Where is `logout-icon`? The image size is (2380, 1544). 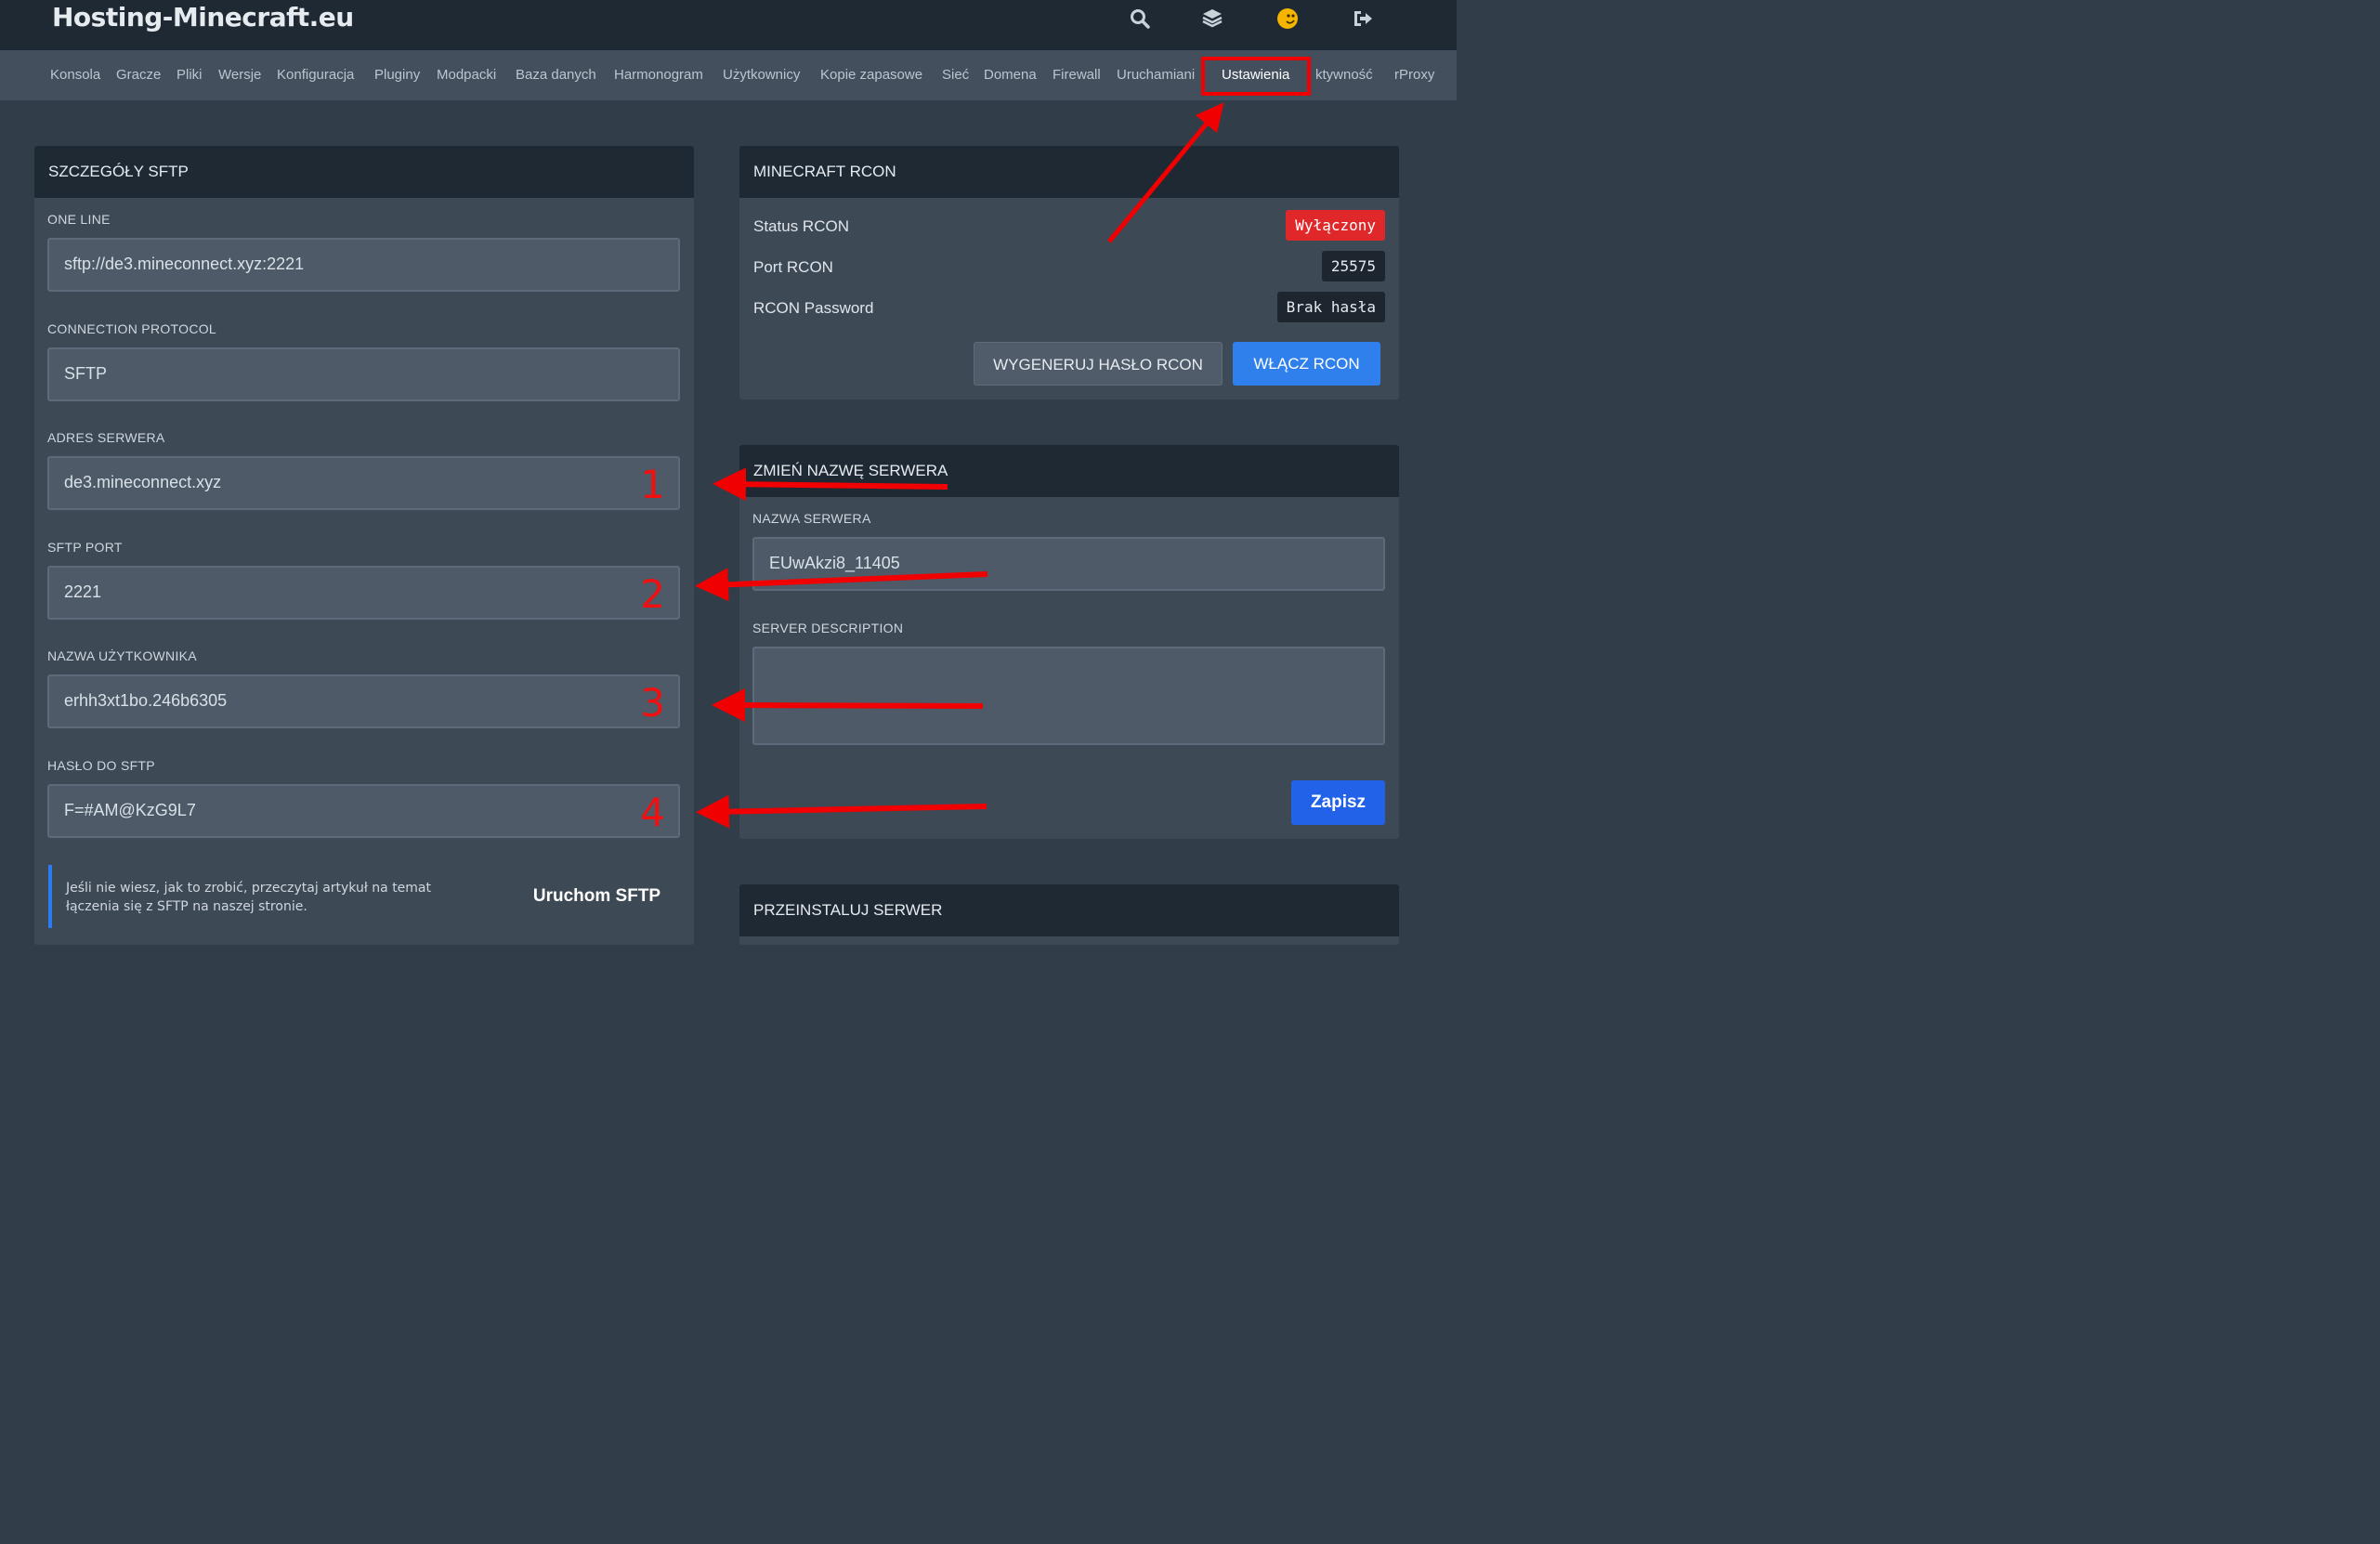 logout-icon is located at coordinates (1363, 18).